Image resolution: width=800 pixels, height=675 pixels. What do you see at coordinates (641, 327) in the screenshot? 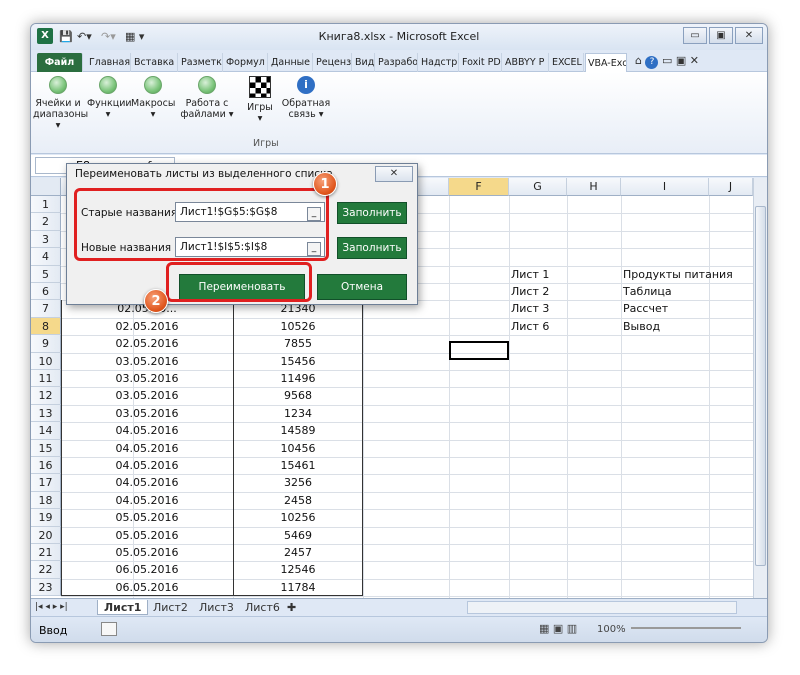
I see `new-name-cell: Вывод` at bounding box center [641, 327].